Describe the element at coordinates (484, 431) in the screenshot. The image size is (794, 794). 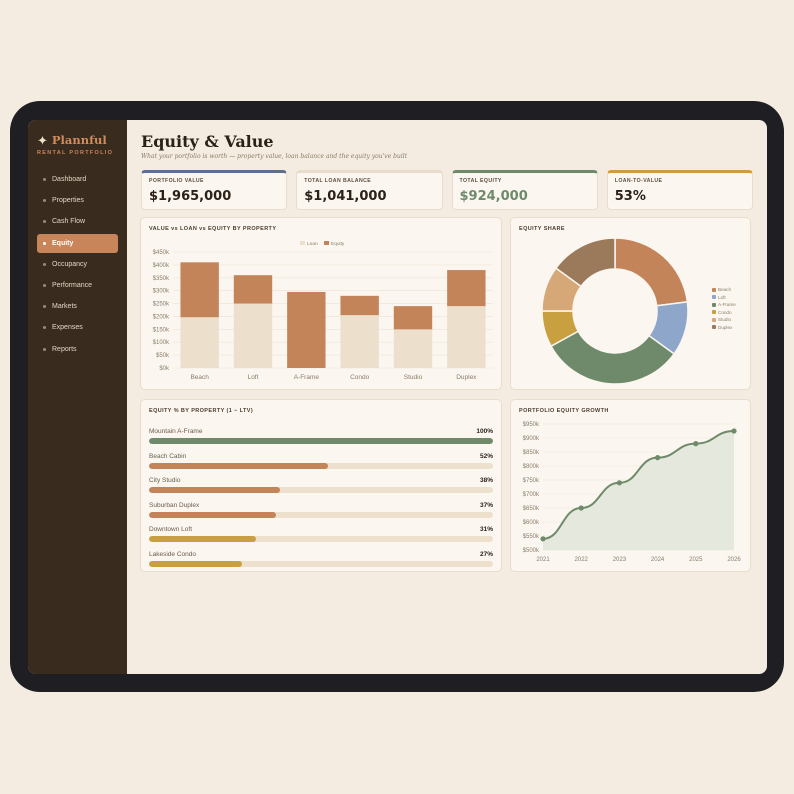
I see `equity-percent: 100%` at that location.